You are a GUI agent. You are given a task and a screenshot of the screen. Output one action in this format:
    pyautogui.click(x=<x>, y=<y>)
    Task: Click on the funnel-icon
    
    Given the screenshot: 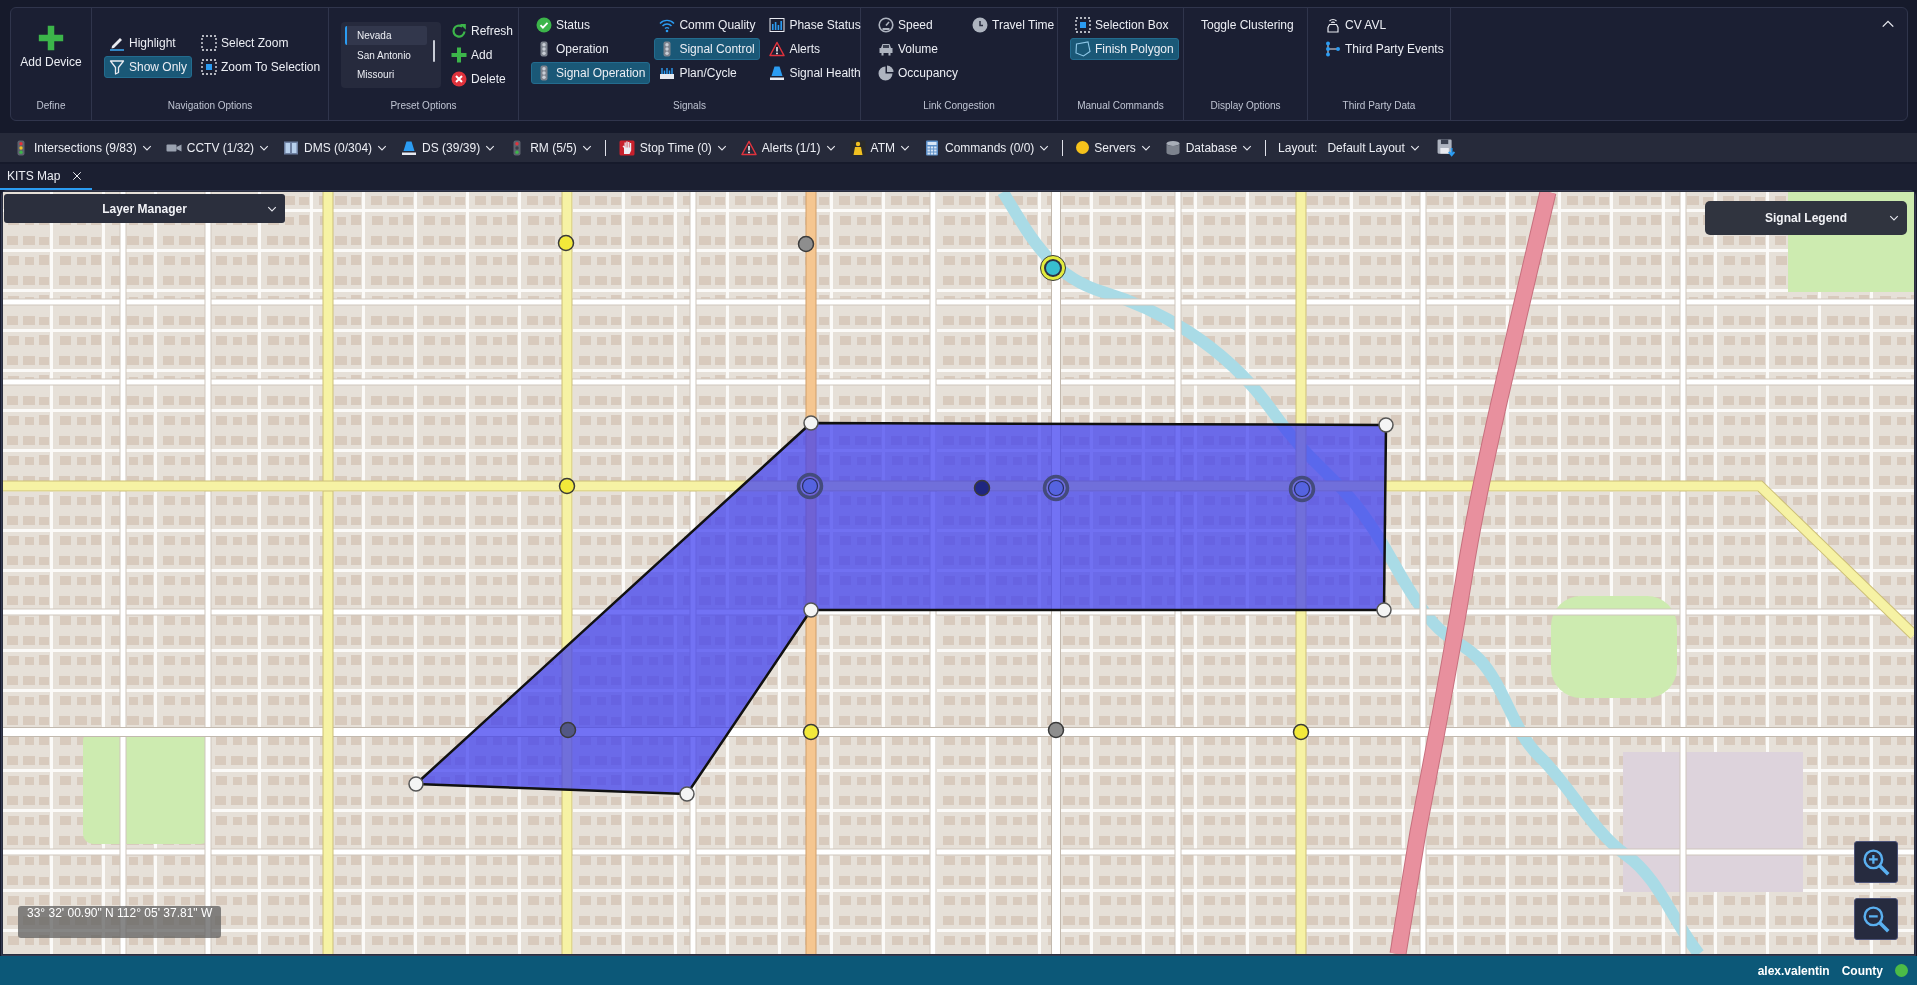 What is the action you would take?
    pyautogui.click(x=117, y=67)
    